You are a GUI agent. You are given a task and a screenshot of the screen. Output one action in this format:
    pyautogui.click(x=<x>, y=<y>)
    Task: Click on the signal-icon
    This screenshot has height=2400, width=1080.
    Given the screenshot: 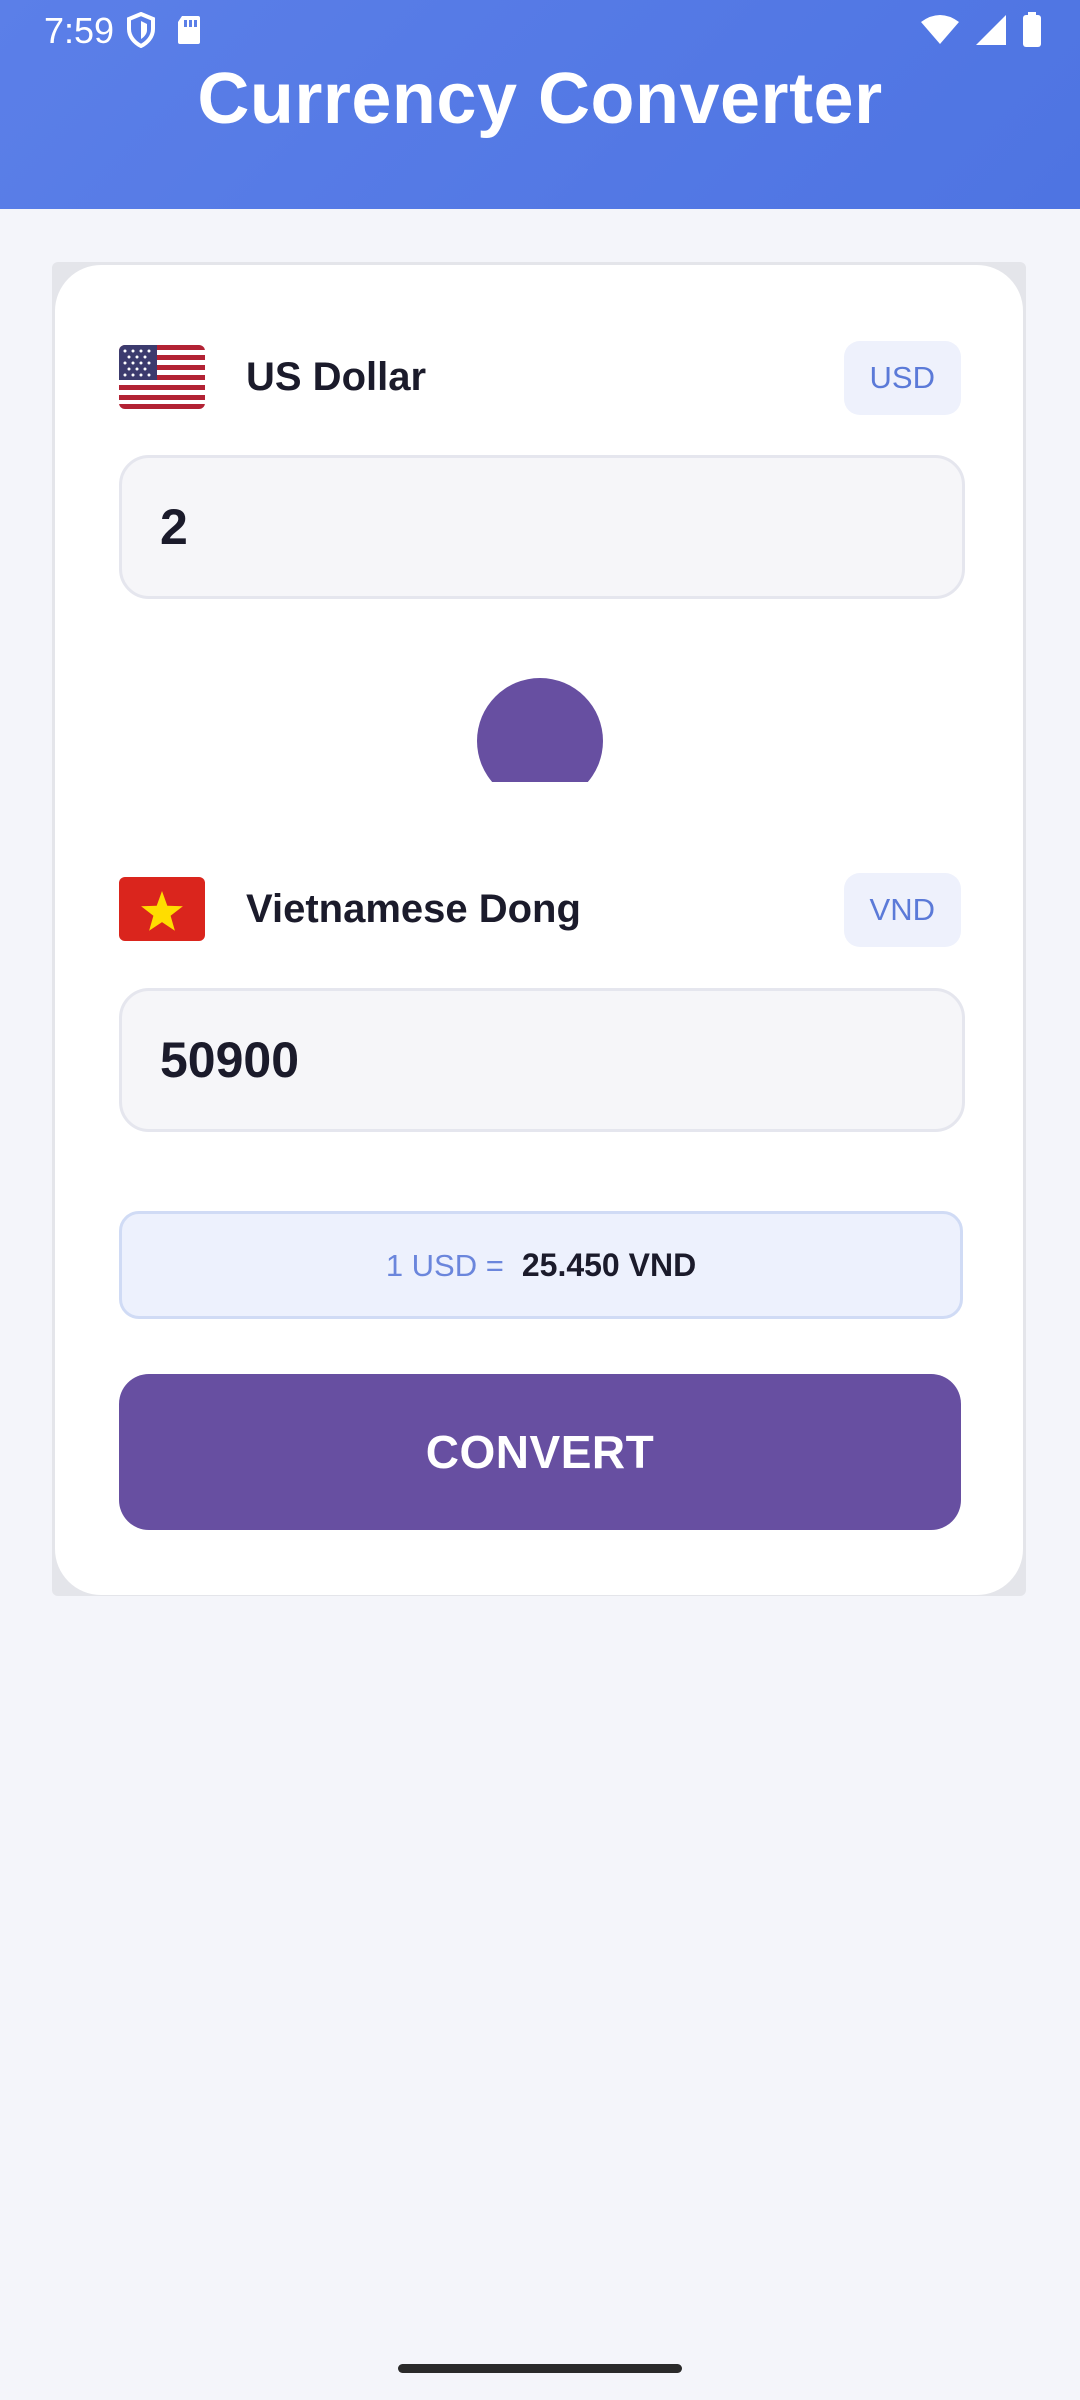 What is the action you would take?
    pyautogui.click(x=991, y=32)
    